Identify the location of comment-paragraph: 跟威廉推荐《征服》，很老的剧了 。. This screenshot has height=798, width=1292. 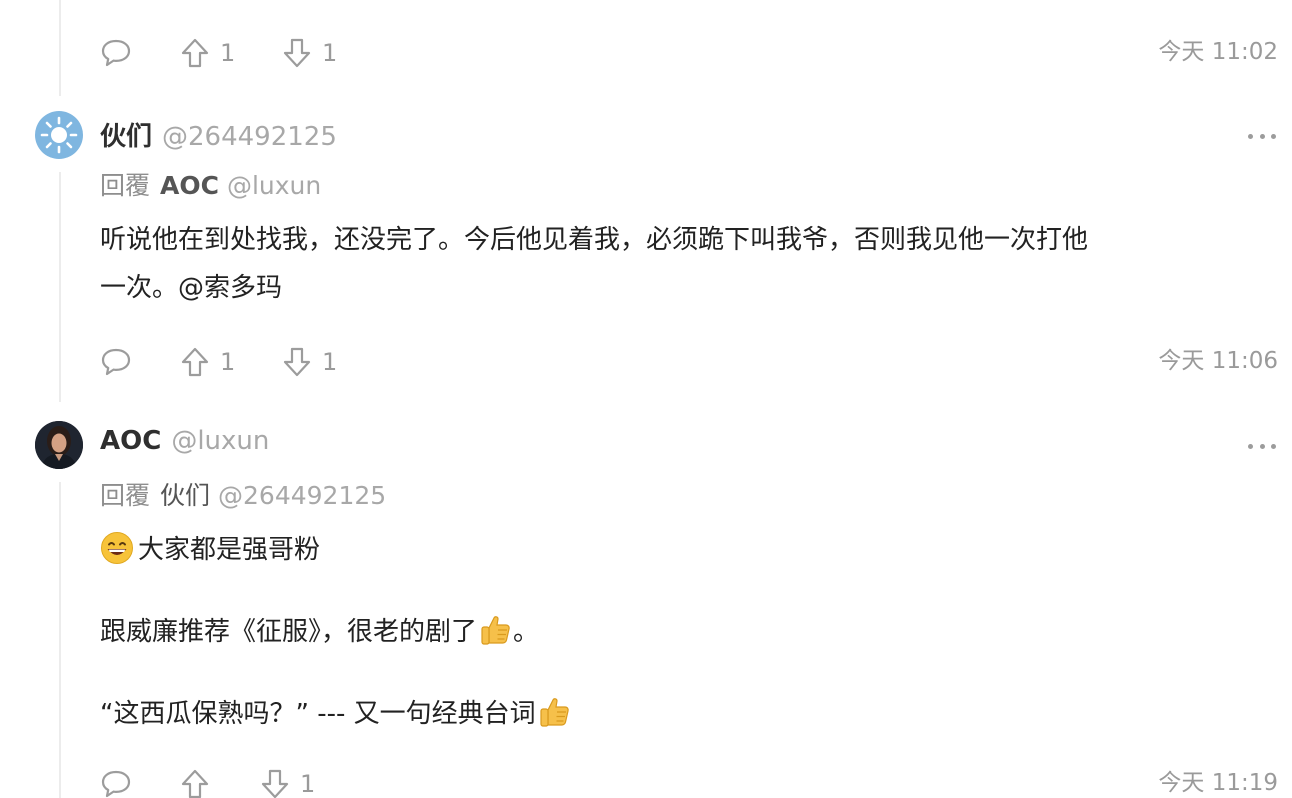
(687, 632).